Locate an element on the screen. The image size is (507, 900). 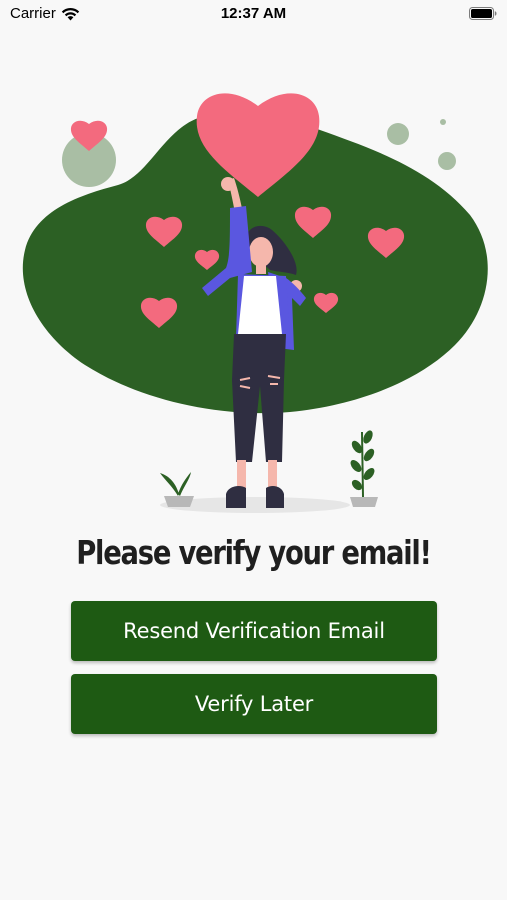
battery-icon is located at coordinates (483, 13).